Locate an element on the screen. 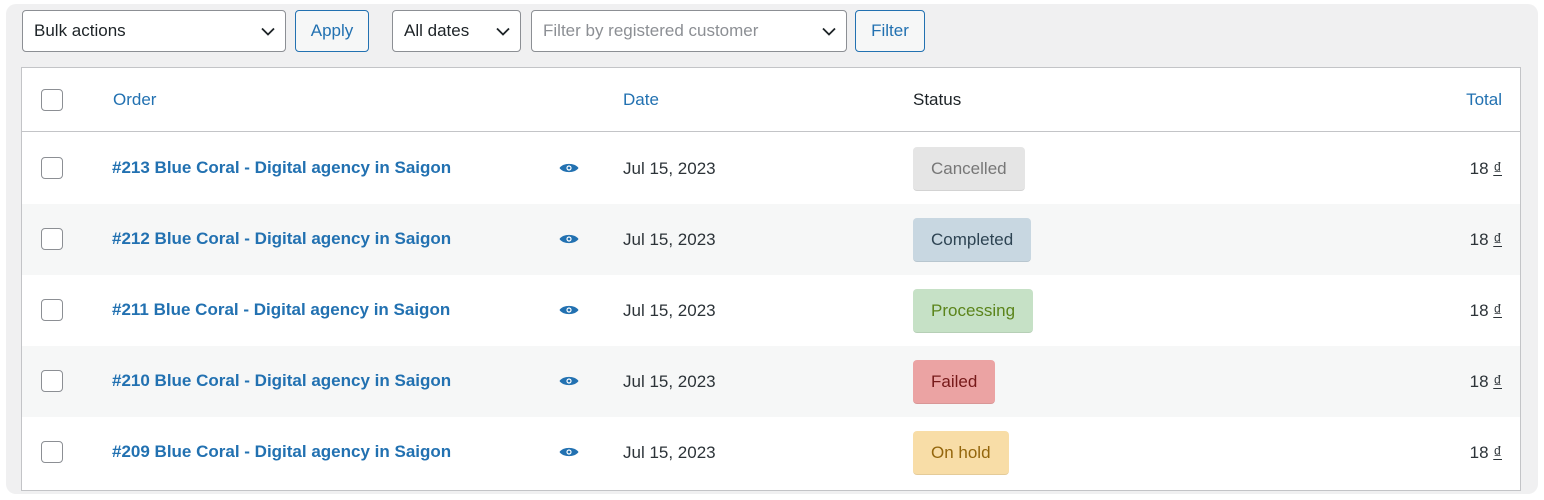 This screenshot has width=1544, height=500. status-label: On hold is located at coordinates (961, 452).